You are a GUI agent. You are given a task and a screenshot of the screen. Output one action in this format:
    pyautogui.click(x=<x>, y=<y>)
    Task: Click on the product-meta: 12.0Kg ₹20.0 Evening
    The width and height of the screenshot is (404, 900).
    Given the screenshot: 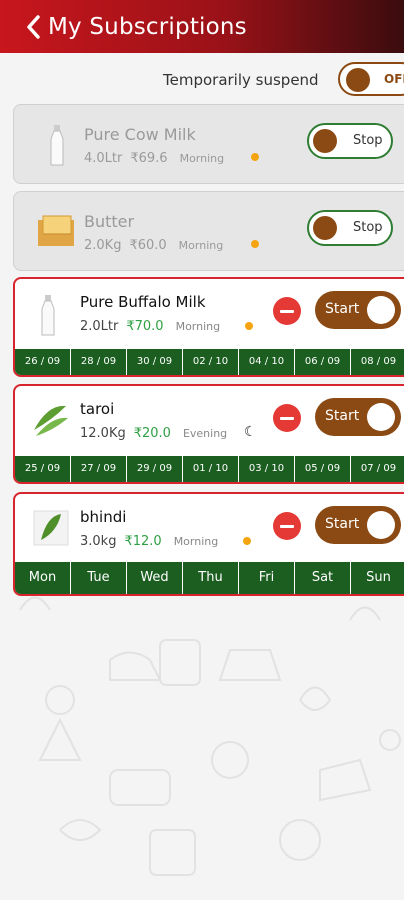 What is the action you would take?
    pyautogui.click(x=153, y=433)
    